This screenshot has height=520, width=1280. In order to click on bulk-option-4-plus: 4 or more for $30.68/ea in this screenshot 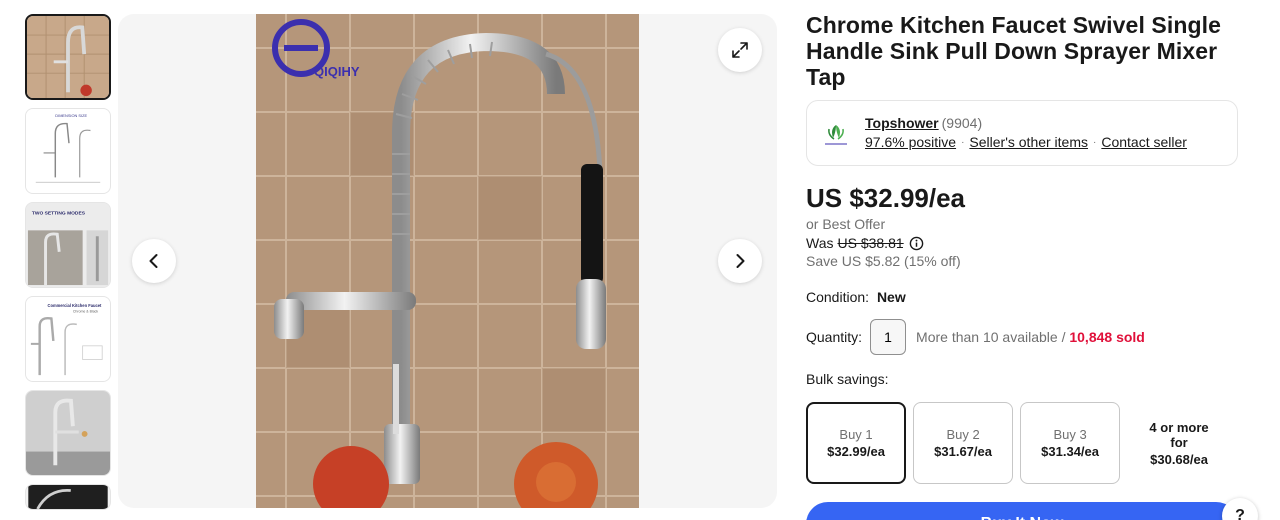, I will do `click(1179, 443)`.